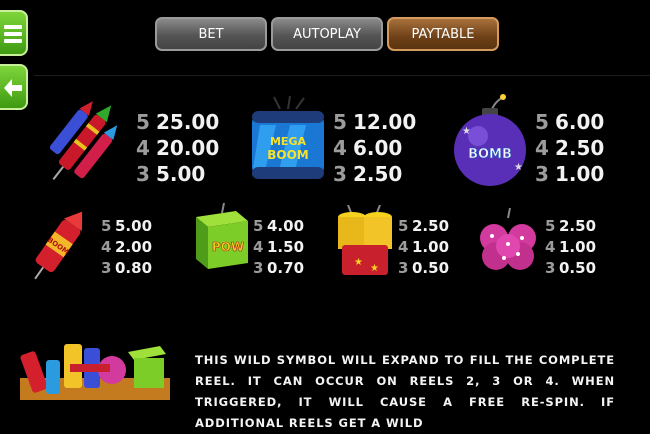 Image resolution: width=650 pixels, height=434 pixels. What do you see at coordinates (228, 247) in the screenshot?
I see `pow-box-label: POW` at bounding box center [228, 247].